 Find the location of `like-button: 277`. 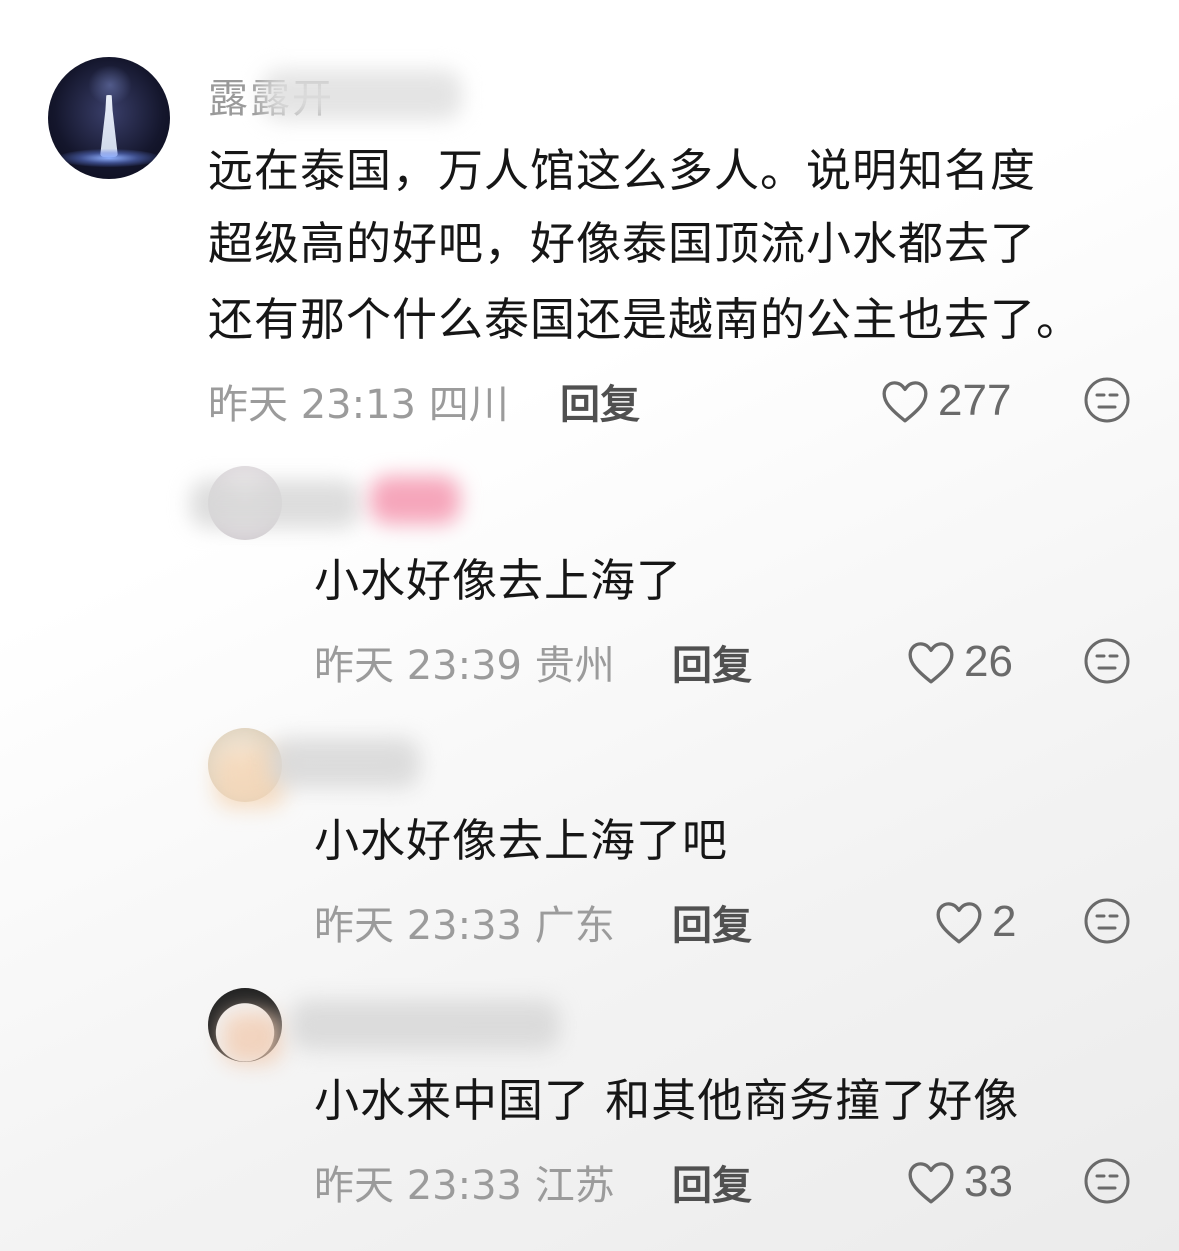

like-button: 277 is located at coordinates (945, 401).